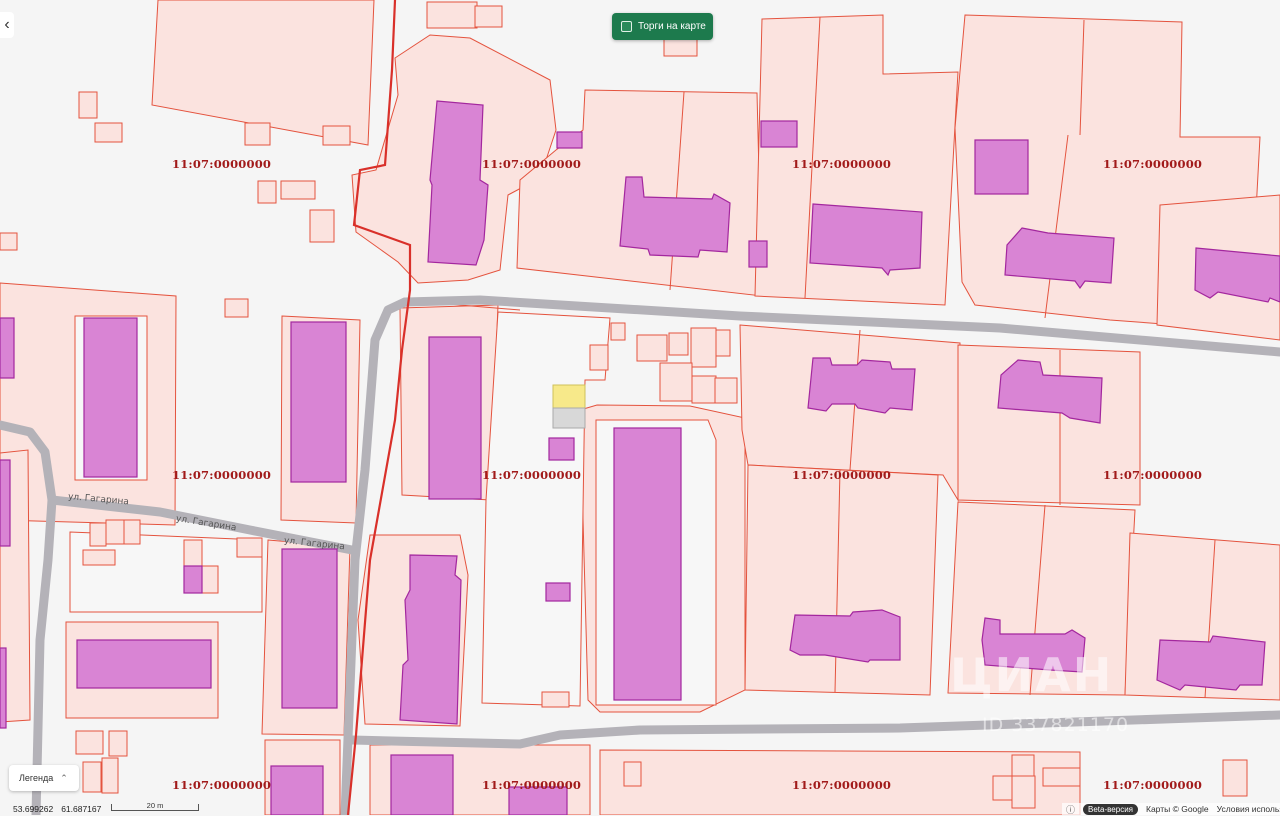 The width and height of the screenshot is (1280, 816). What do you see at coordinates (81, 809) in the screenshot?
I see `longitude: 61.687167` at bounding box center [81, 809].